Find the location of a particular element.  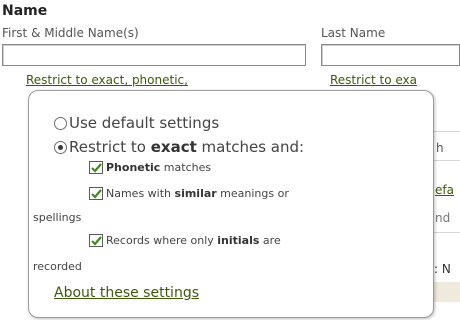

last-name-label: Last Name is located at coordinates (353, 33).